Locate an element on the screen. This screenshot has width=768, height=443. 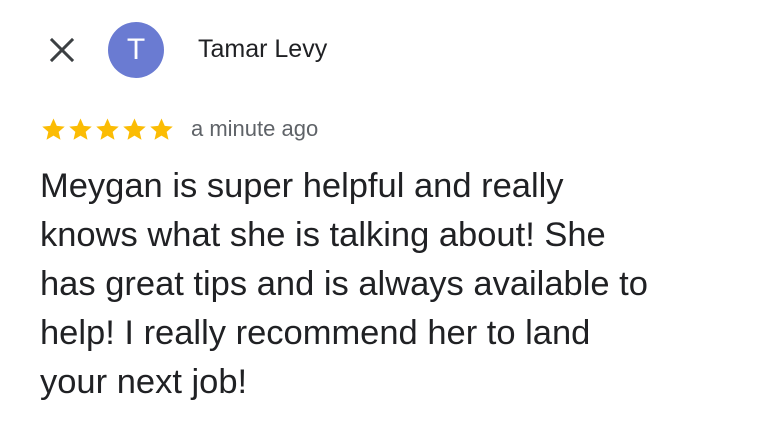
avatar-initial: T is located at coordinates (136, 49).